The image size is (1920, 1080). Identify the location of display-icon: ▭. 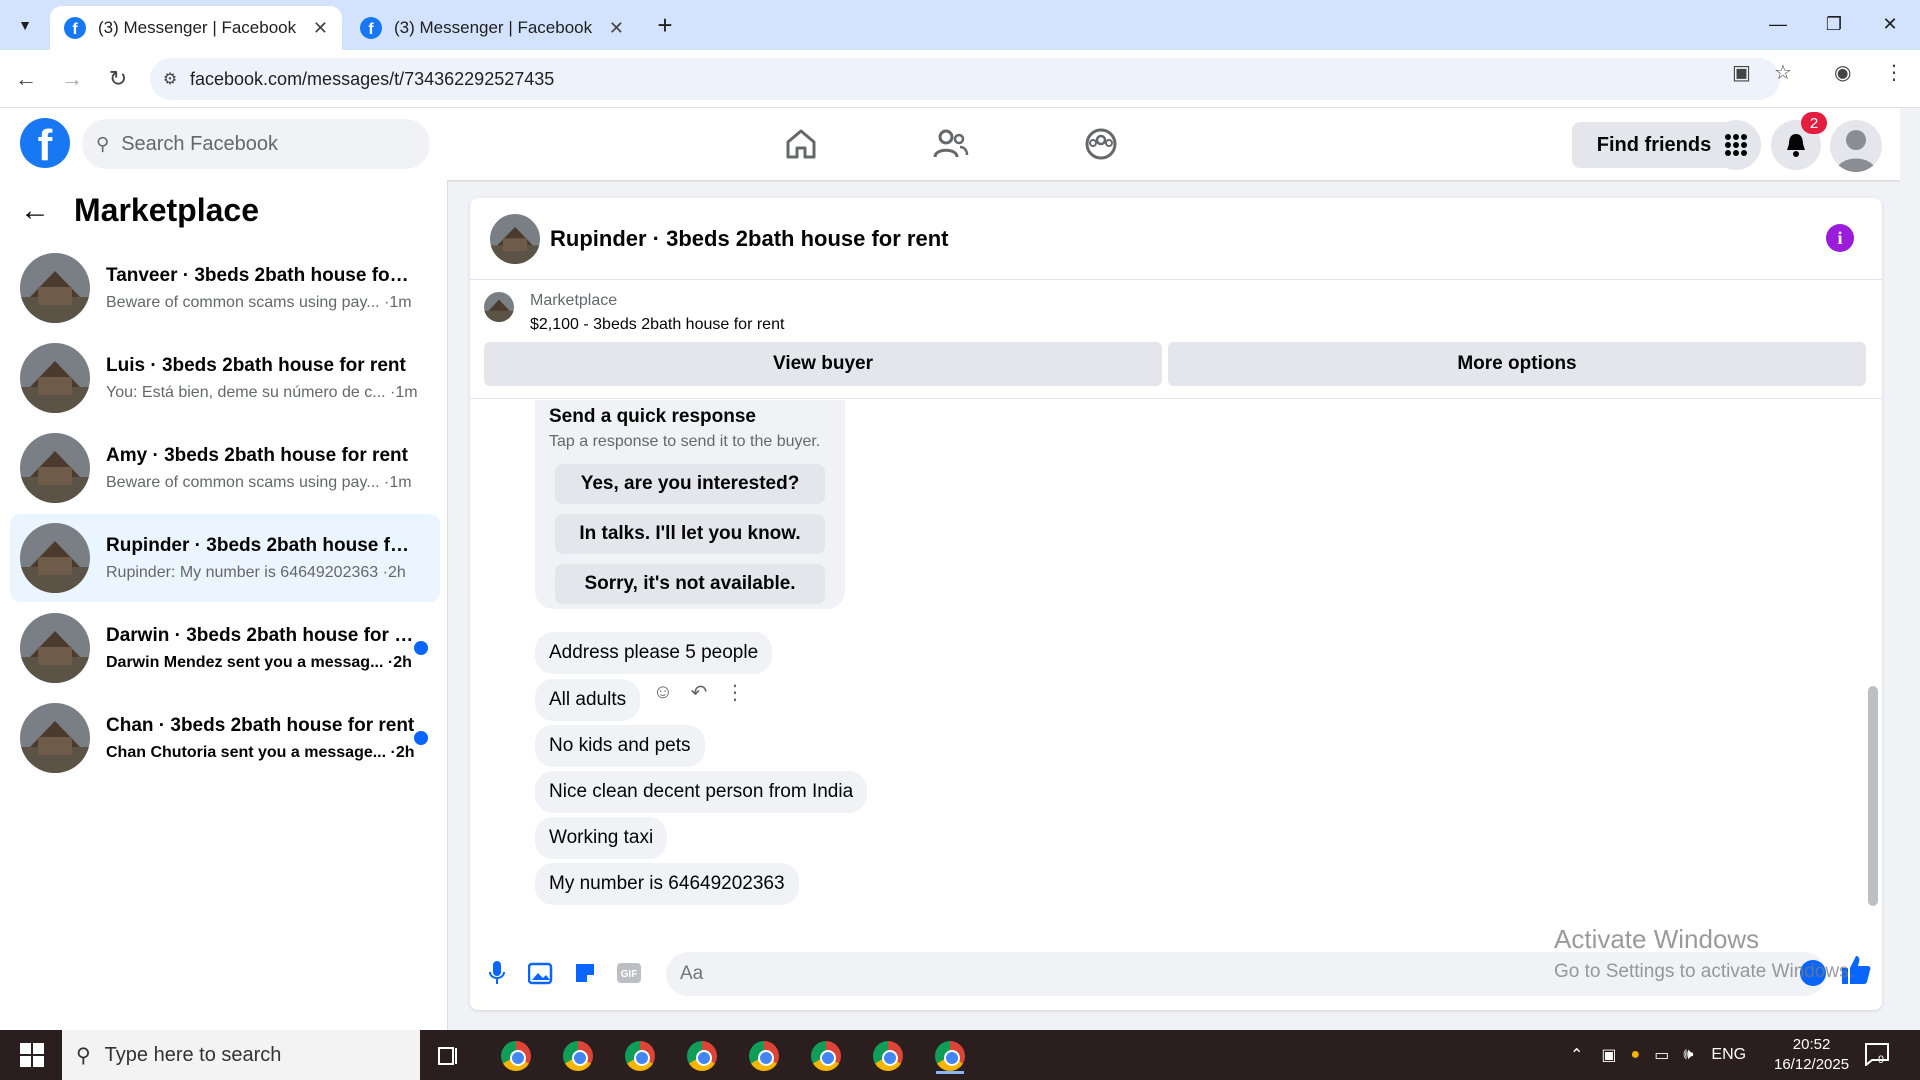
(1661, 1055).